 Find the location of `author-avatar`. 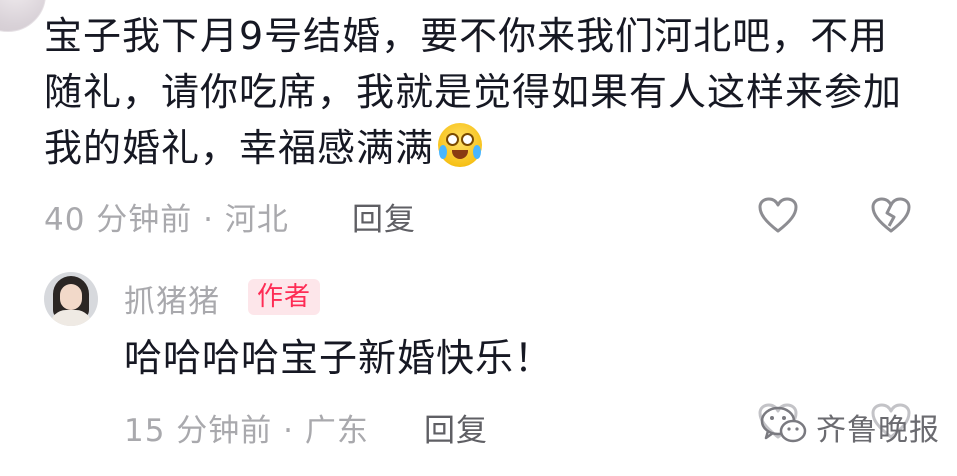

author-avatar is located at coordinates (71, 299).